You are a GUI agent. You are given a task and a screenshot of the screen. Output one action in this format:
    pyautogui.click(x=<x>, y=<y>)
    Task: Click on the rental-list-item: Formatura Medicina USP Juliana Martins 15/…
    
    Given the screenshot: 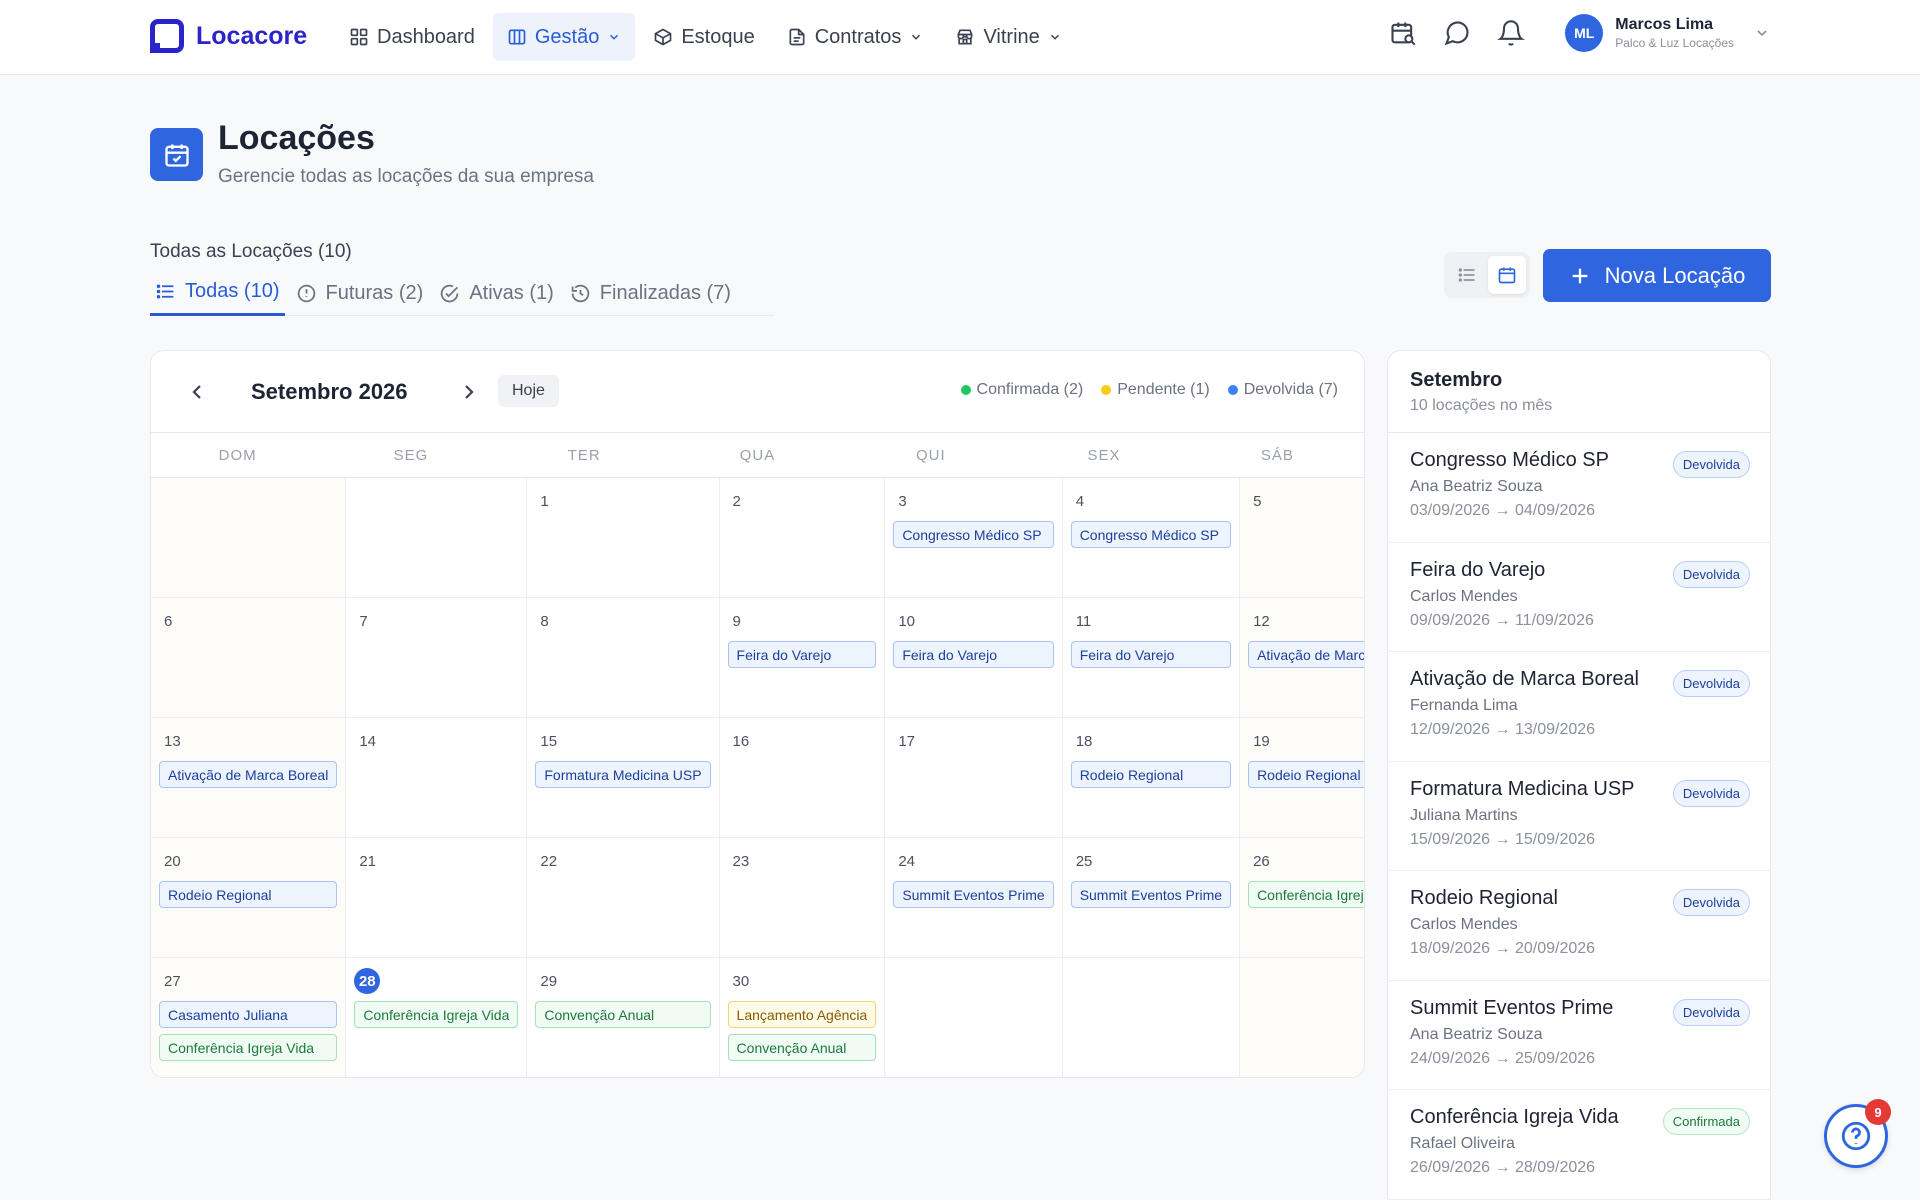 What is the action you would take?
    pyautogui.click(x=1579, y=816)
    